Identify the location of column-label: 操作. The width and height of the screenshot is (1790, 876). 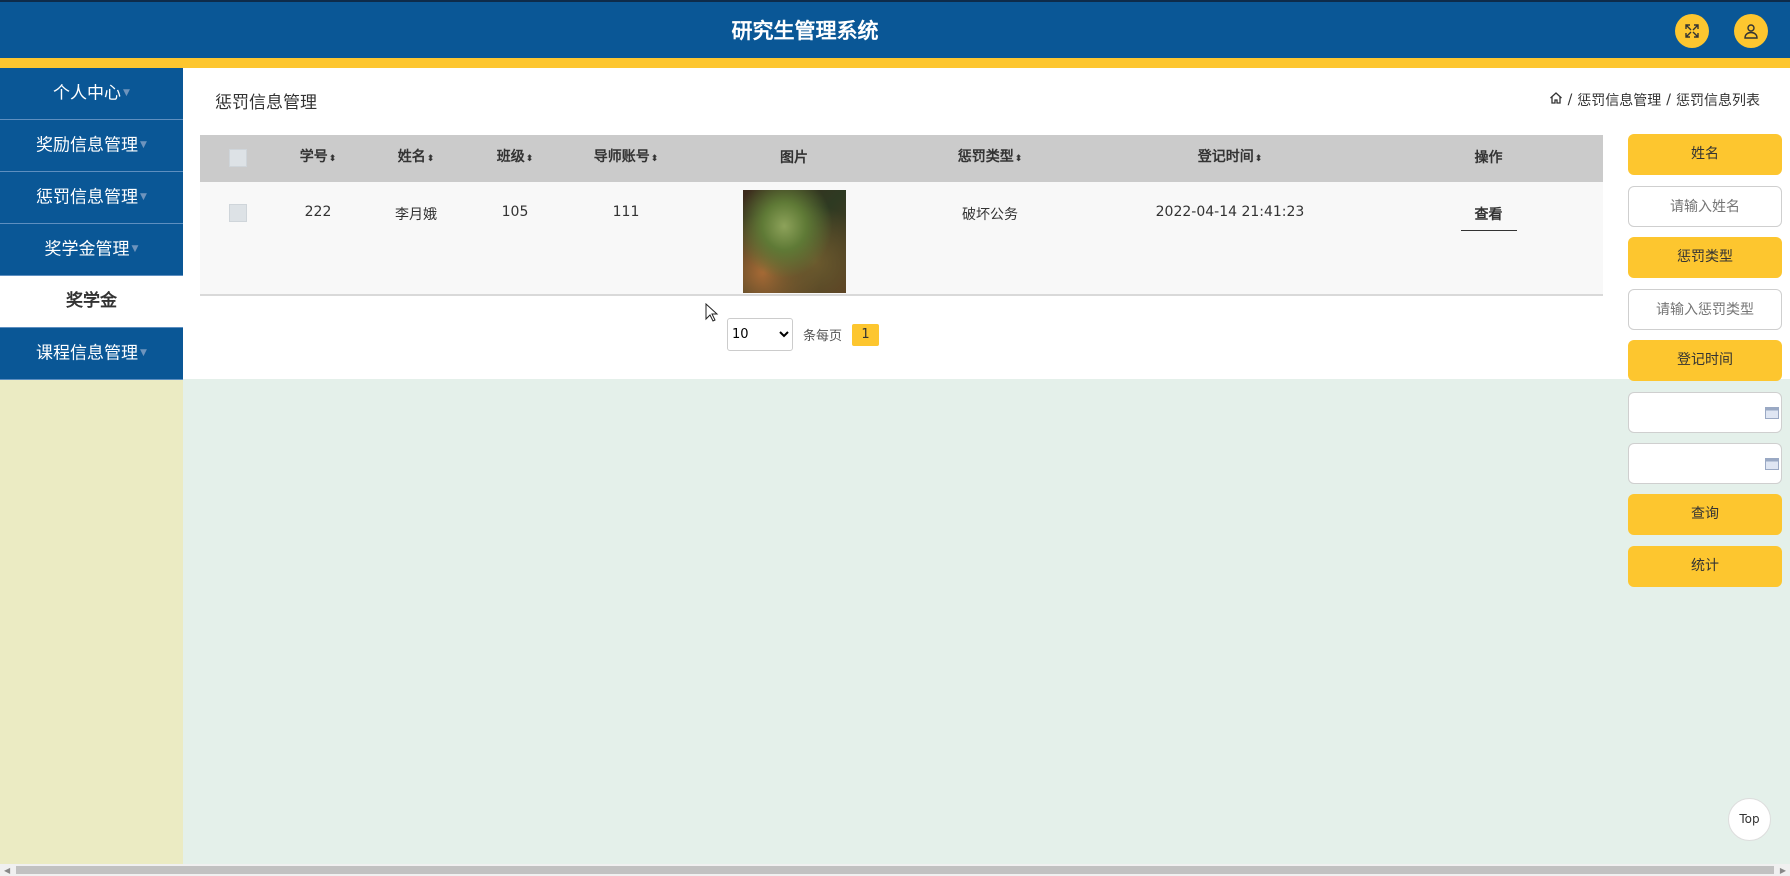
(1488, 158).